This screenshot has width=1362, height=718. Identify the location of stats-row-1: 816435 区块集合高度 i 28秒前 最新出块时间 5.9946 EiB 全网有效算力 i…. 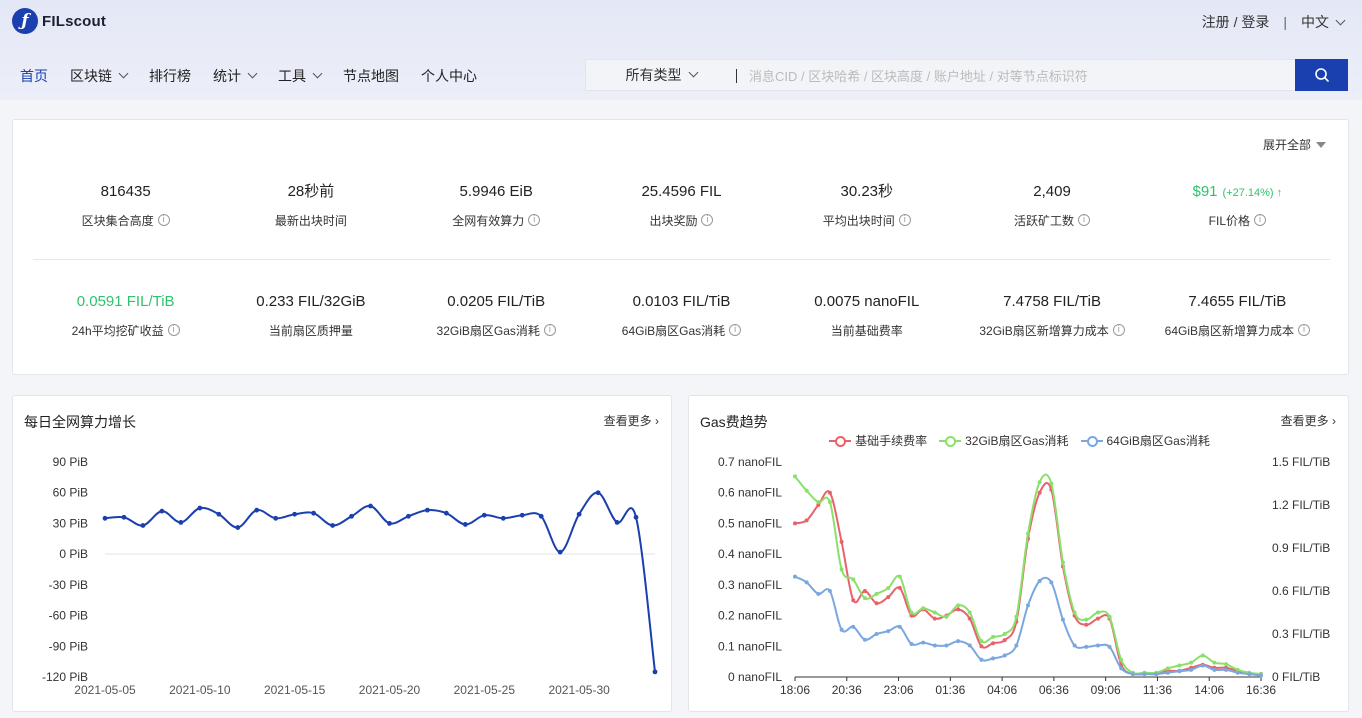
(681, 205).